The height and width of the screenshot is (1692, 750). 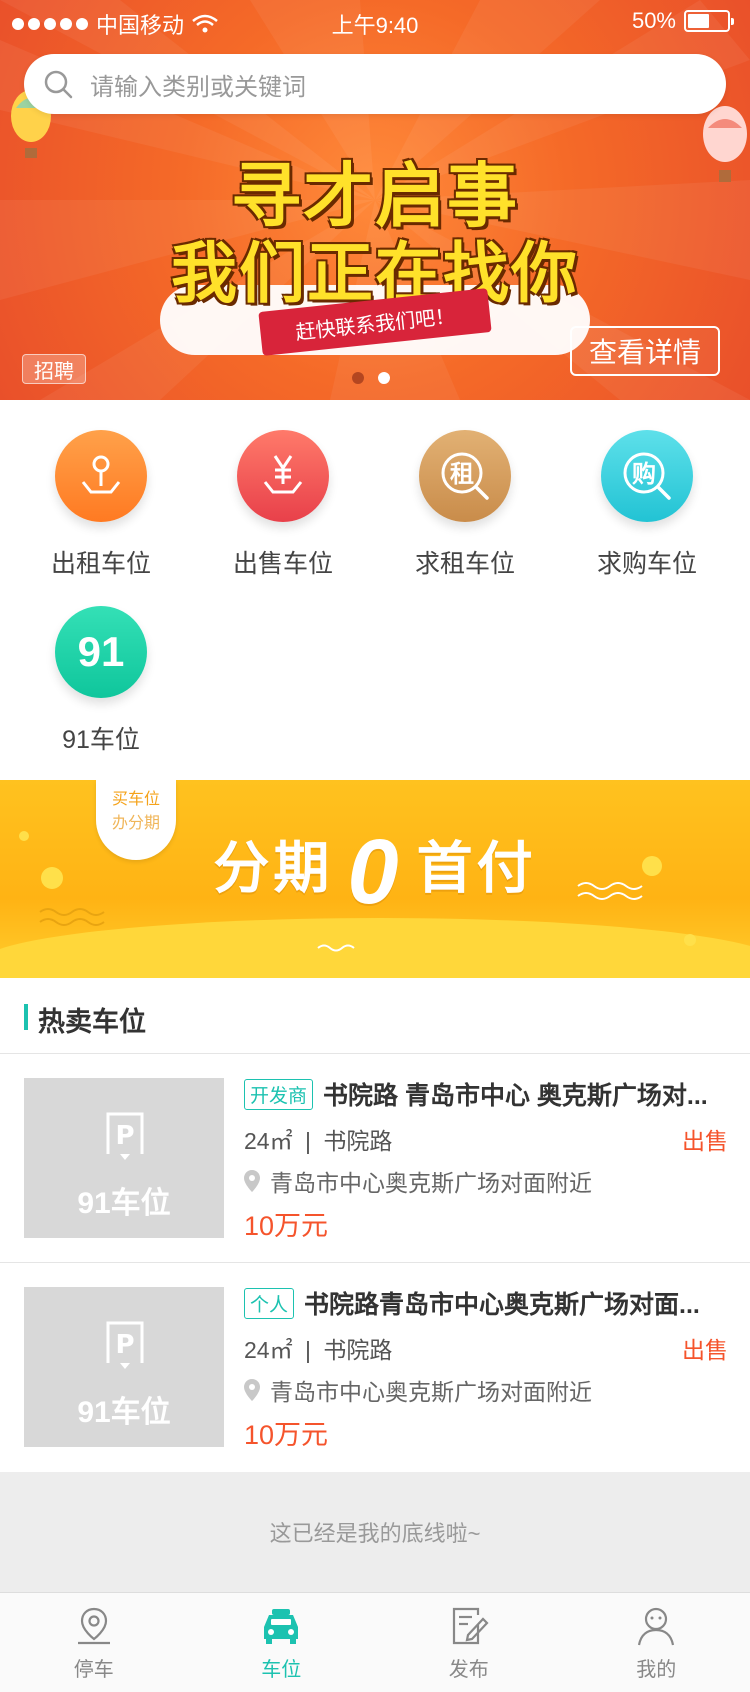 What do you see at coordinates (100, 564) in the screenshot?
I see `category-label: 出租车位` at bounding box center [100, 564].